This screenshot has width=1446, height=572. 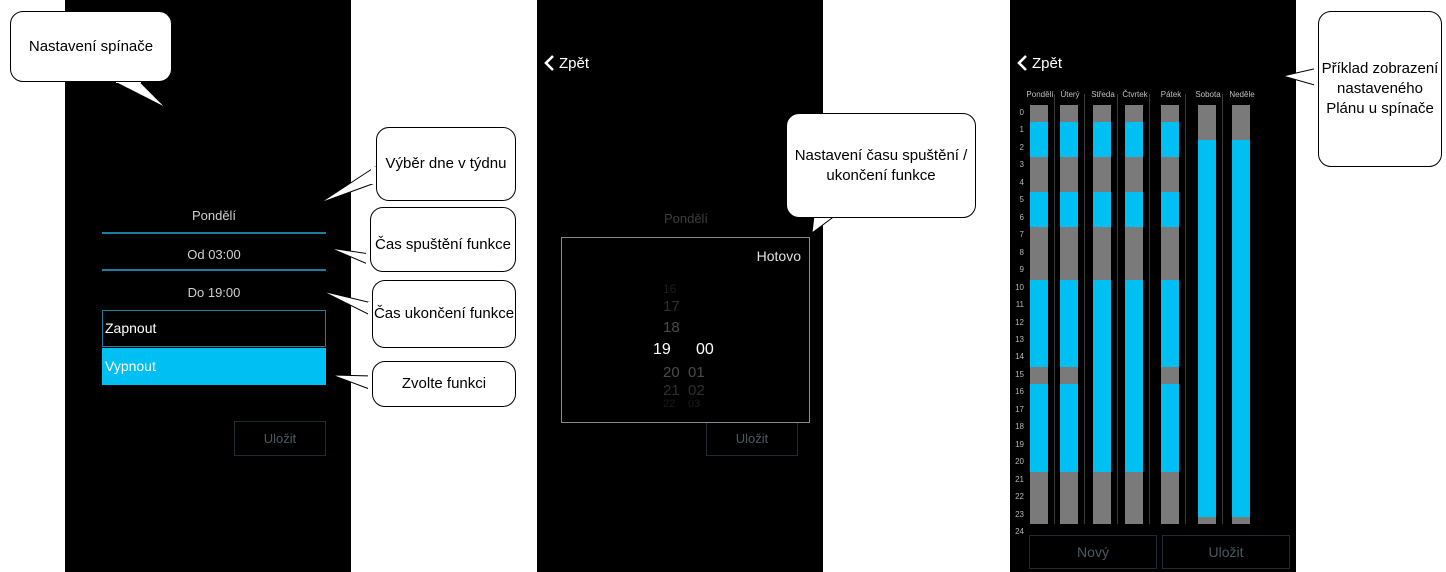 I want to click on callout-text: Čas ukončení funkce, so click(x=444, y=313).